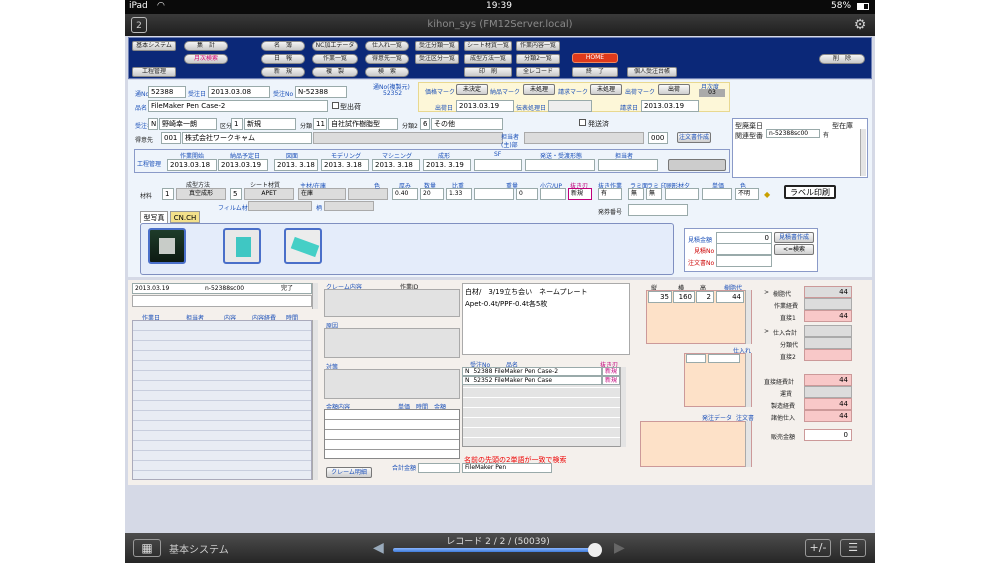 Image resolution: width=1000 pixels, height=563 pixels. Describe the element at coordinates (652, 72) in the screenshot. I see `nav-kojin-button: 個人受注台帳` at that location.